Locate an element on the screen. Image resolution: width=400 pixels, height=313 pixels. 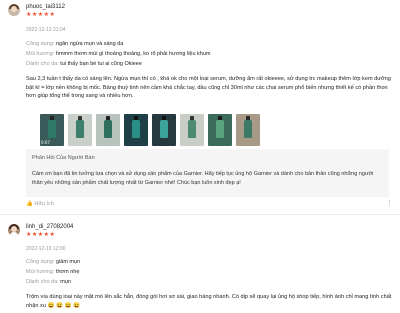
attr-row: Công dụng: ngăn ngừa mụn và sáng da is located at coordinates (74, 44).